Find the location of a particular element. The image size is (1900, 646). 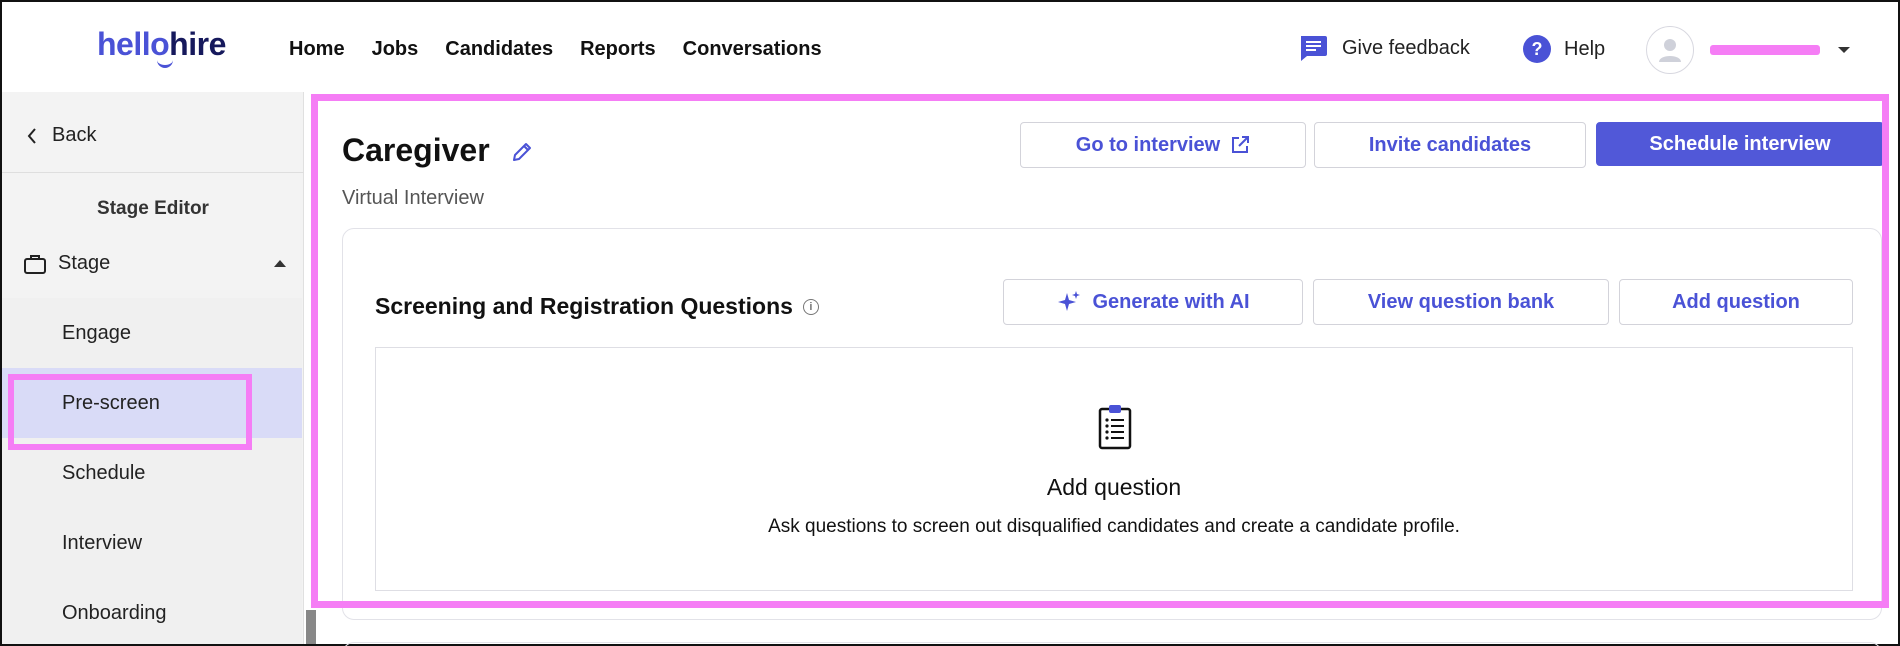

sidebar-item-pre-screen: Pre-screen is located at coordinates (152, 403).